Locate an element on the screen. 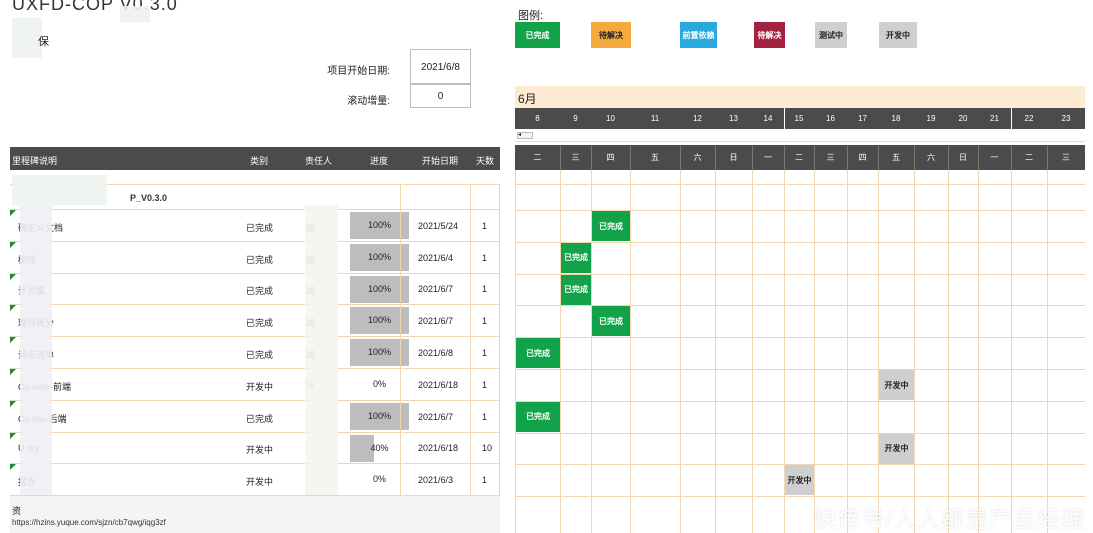 This screenshot has width=1093, height=533. table-row: 计方案已完成胡100%2021/6/71 is located at coordinates (255, 289).